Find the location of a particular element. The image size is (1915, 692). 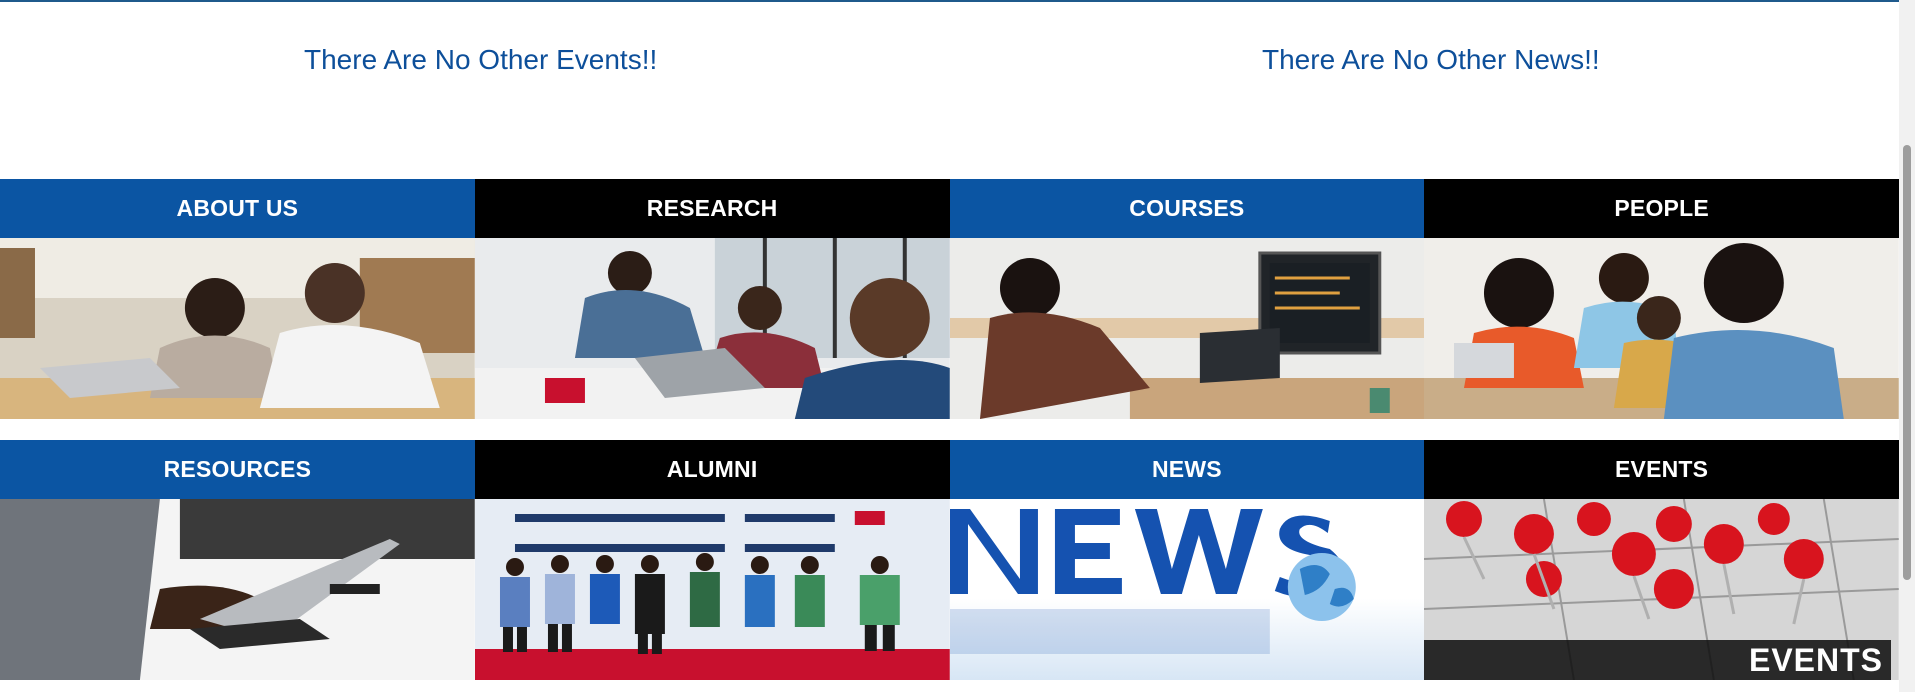

card-title: EVENTS is located at coordinates (1661, 469).